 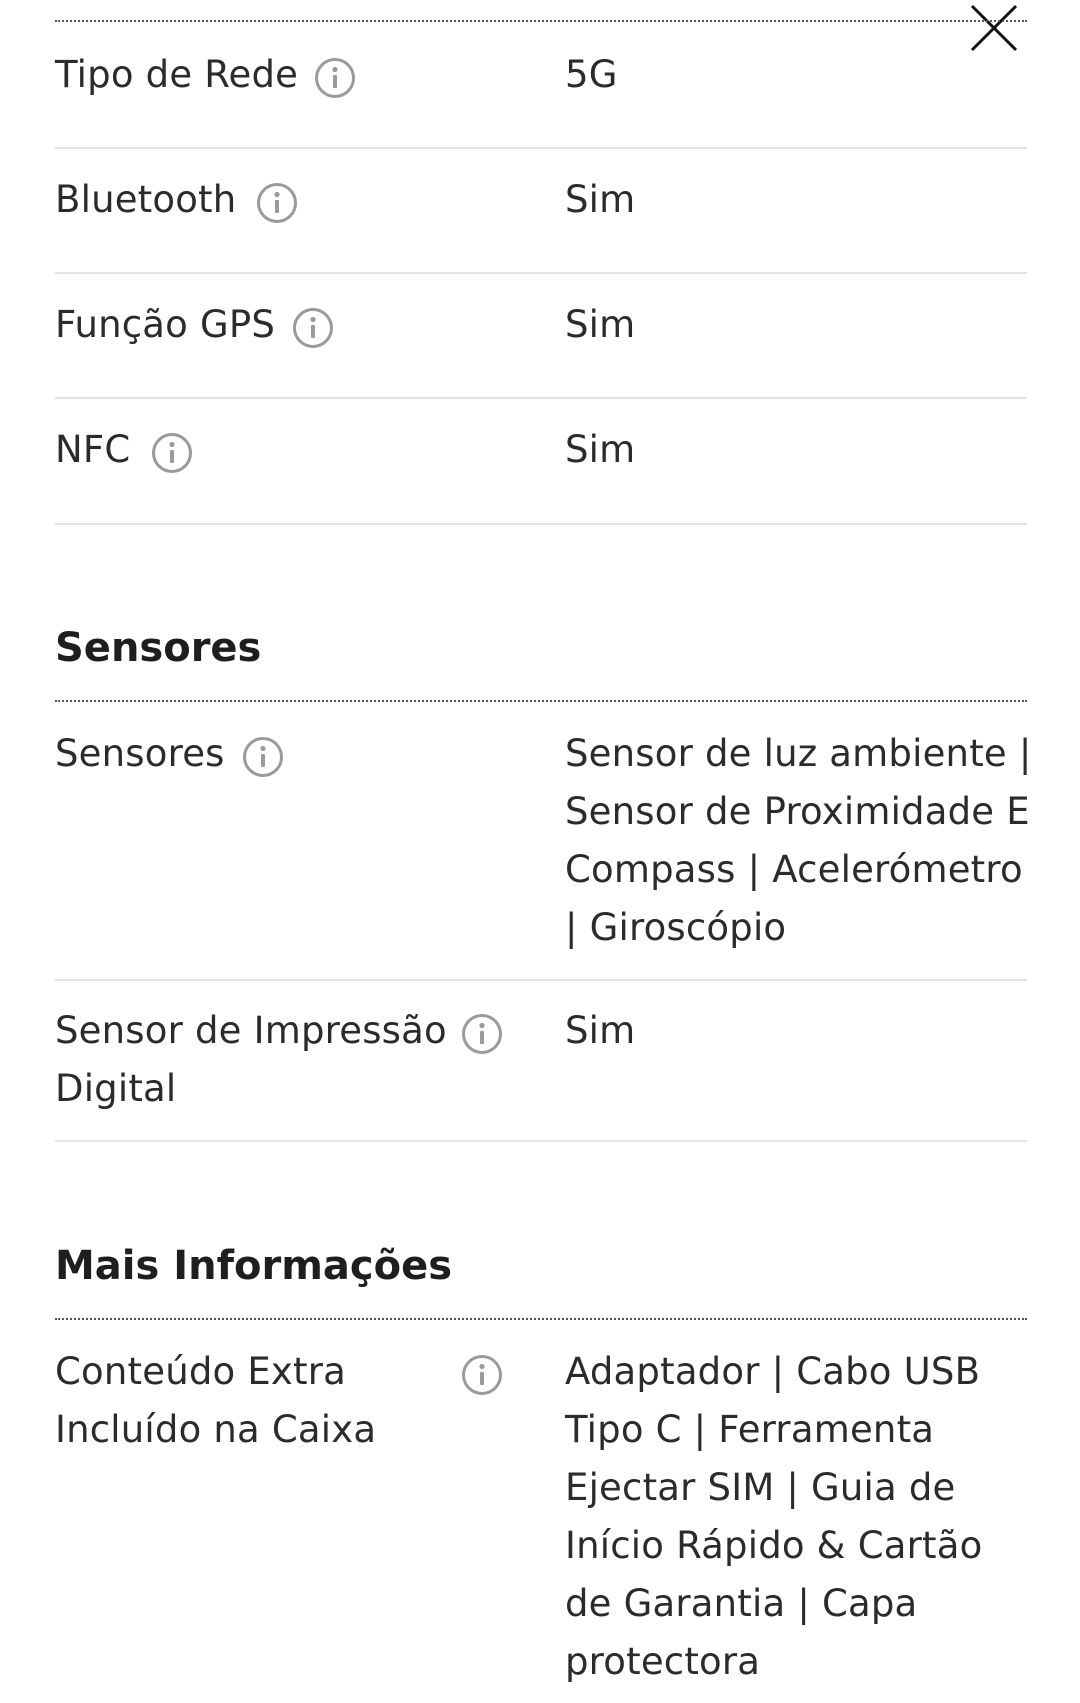 What do you see at coordinates (541, 222) in the screenshot?
I see `spec-row-bluetooth: Bluetooth Sim` at bounding box center [541, 222].